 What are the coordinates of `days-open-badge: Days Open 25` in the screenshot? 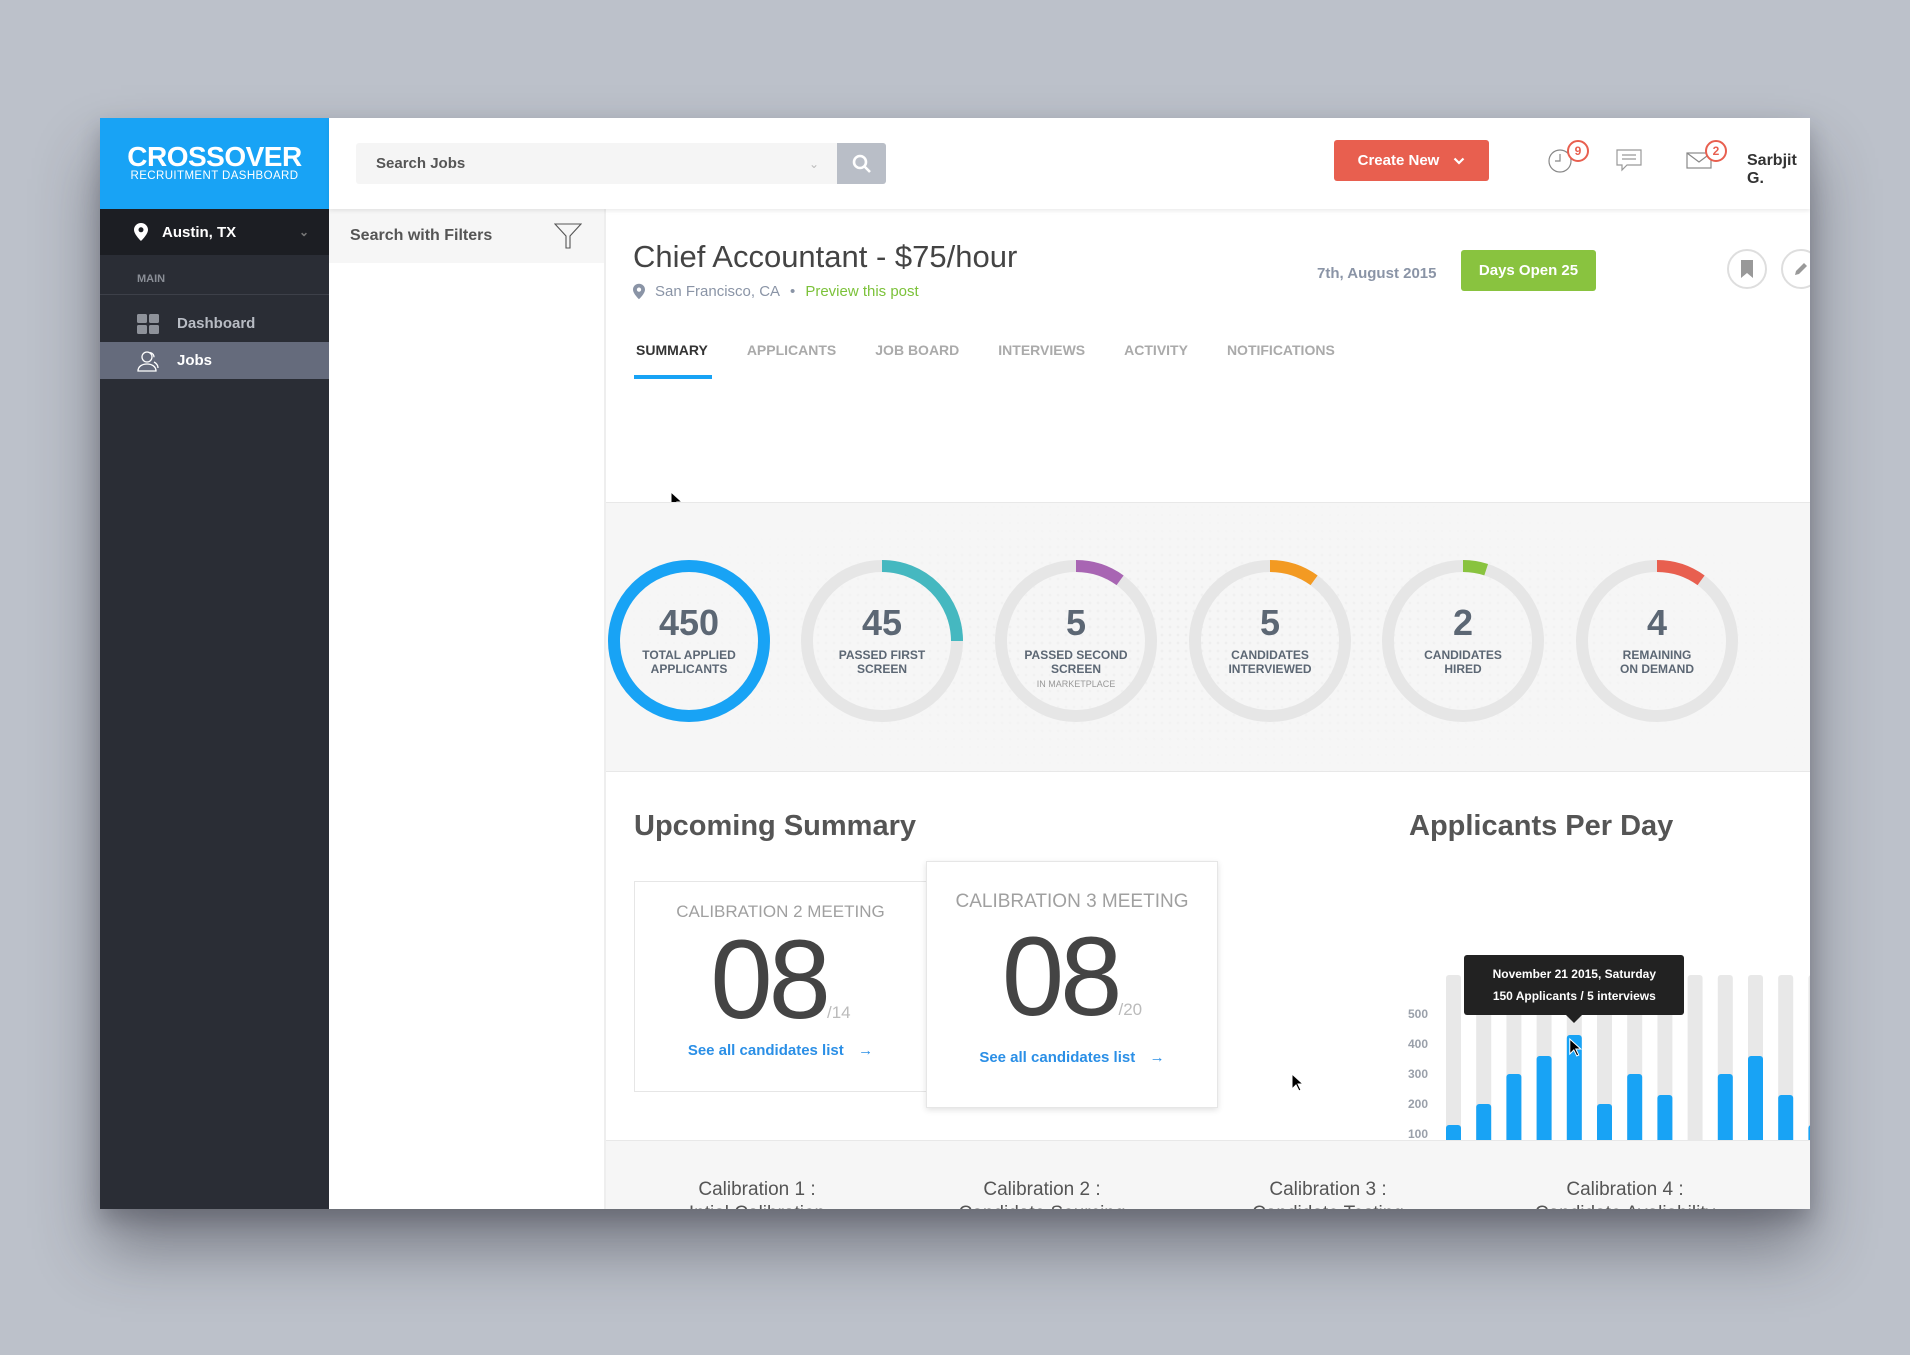 It's located at (1528, 270).